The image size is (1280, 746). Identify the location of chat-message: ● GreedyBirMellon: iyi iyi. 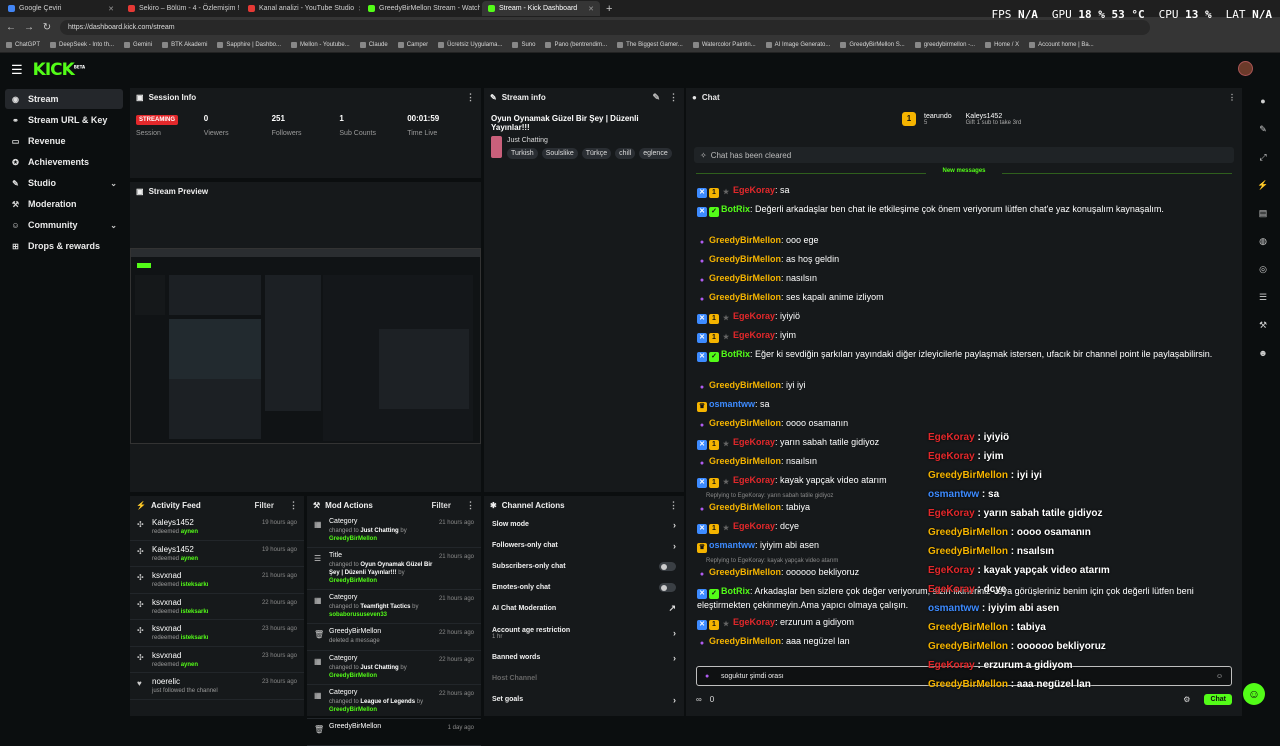
(957, 386).